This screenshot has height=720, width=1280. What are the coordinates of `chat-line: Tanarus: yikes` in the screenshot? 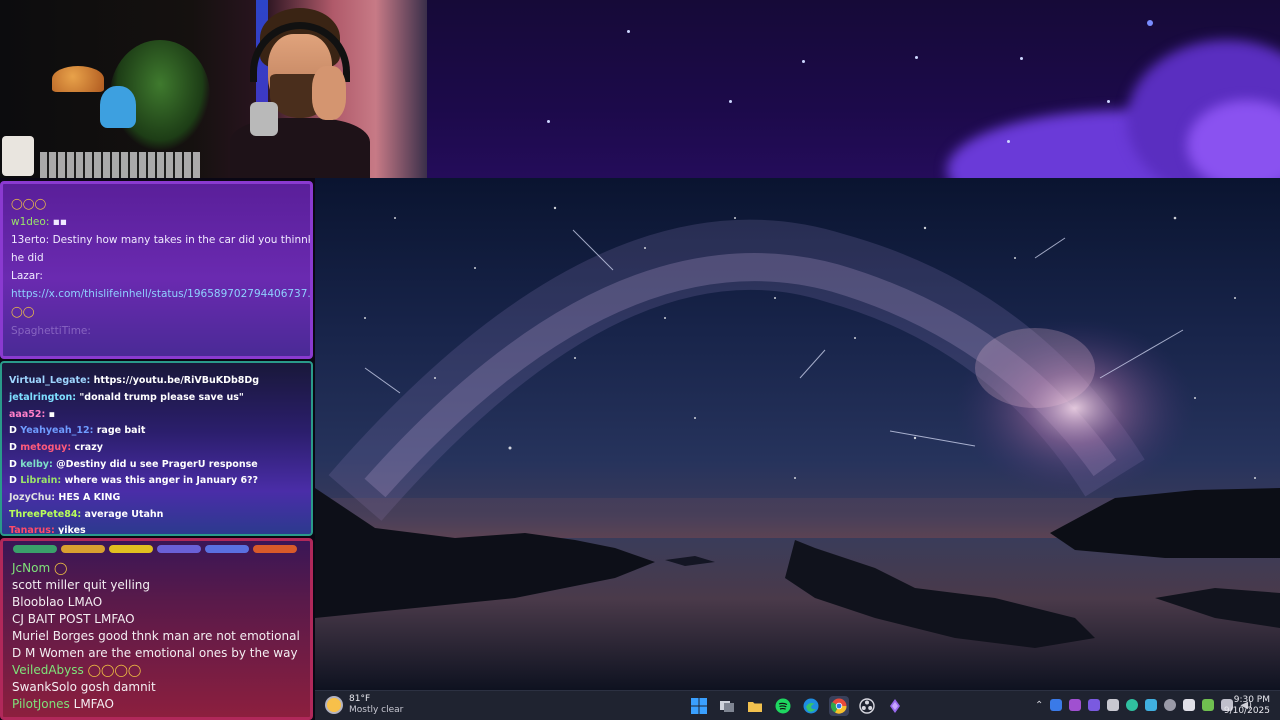 It's located at (47, 530).